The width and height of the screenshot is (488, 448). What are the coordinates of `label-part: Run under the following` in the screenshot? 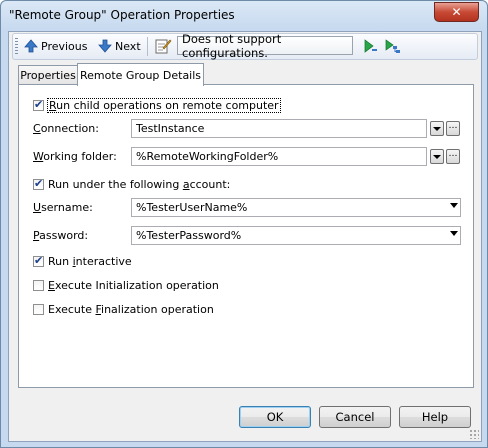 It's located at (115, 184).